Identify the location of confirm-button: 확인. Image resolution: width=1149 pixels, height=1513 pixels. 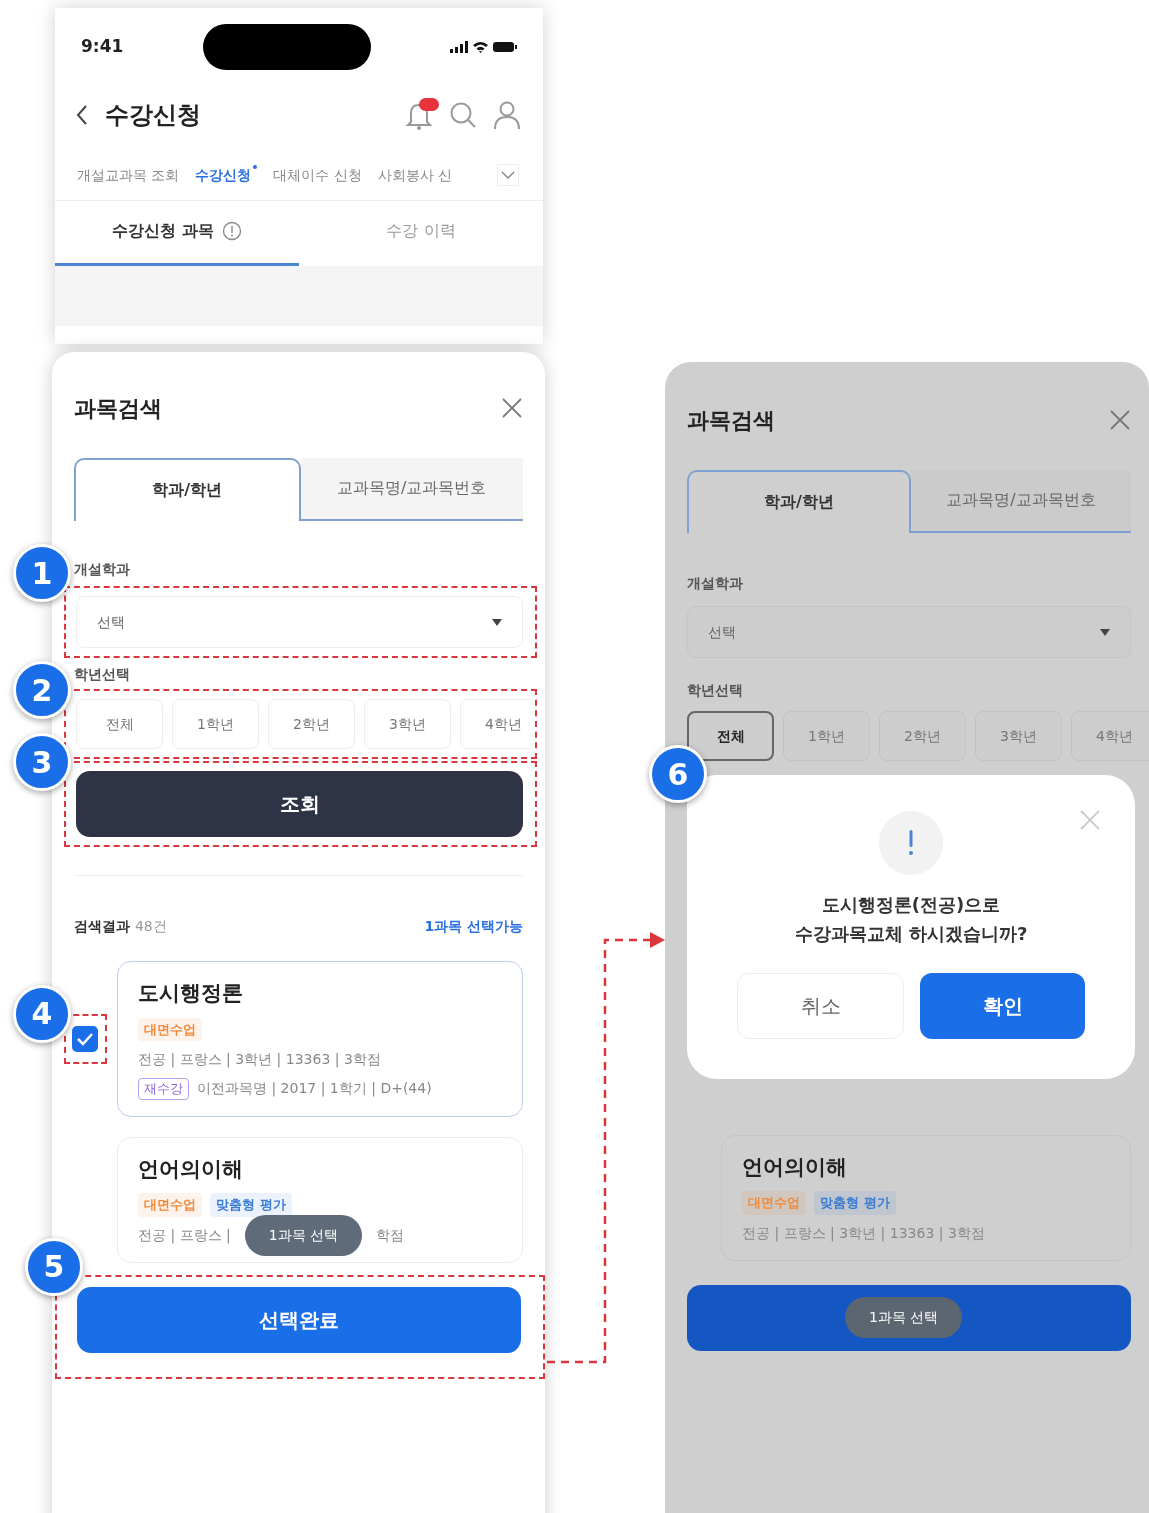
(1002, 1005).